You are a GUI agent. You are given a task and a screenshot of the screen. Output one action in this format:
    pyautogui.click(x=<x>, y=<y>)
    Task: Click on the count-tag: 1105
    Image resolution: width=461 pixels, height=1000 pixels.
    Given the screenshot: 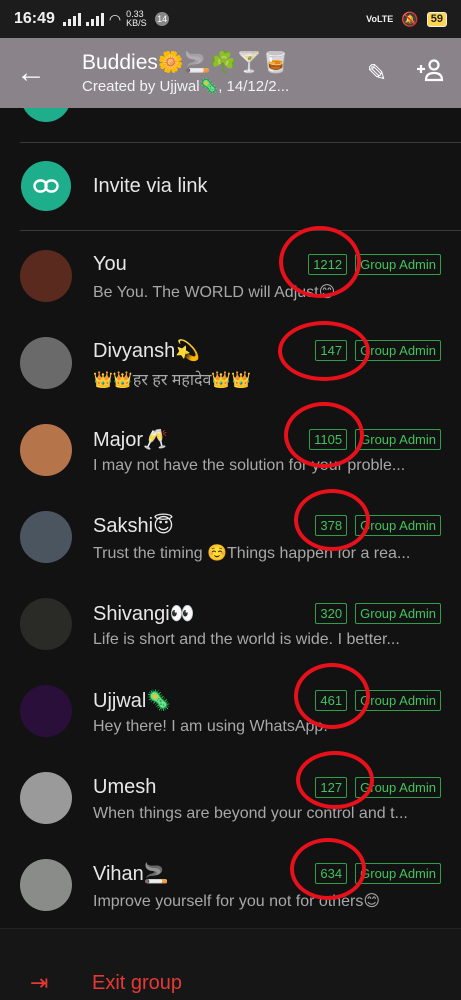 What is the action you would take?
    pyautogui.click(x=328, y=439)
    